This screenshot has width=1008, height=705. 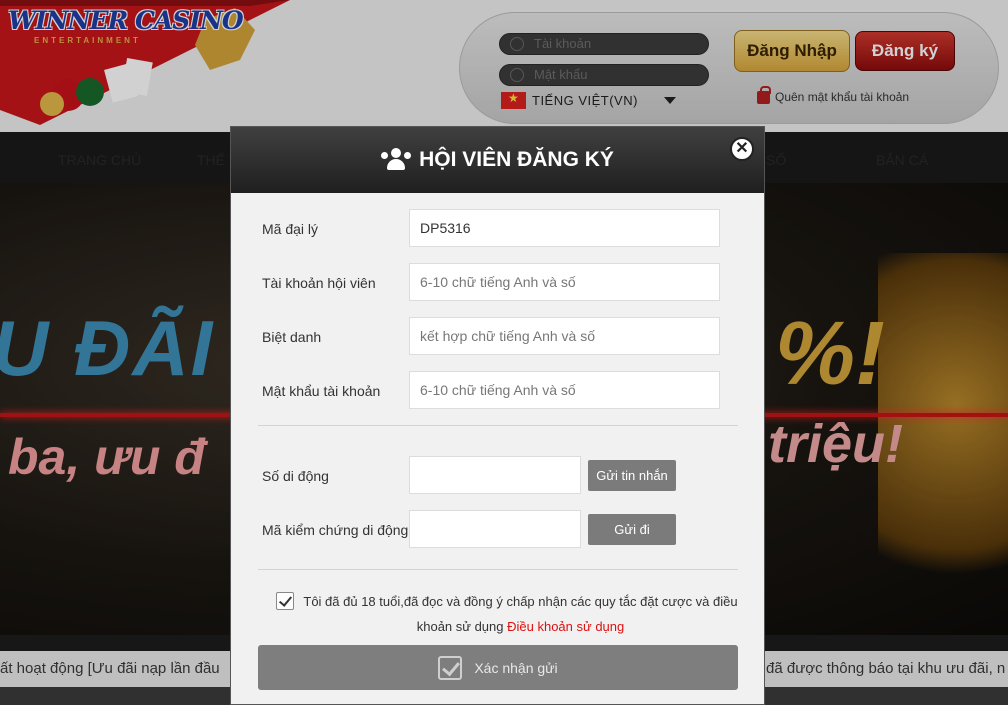 I want to click on agent-code-row: Mã đại lý DP5316, so click(x=497, y=229).